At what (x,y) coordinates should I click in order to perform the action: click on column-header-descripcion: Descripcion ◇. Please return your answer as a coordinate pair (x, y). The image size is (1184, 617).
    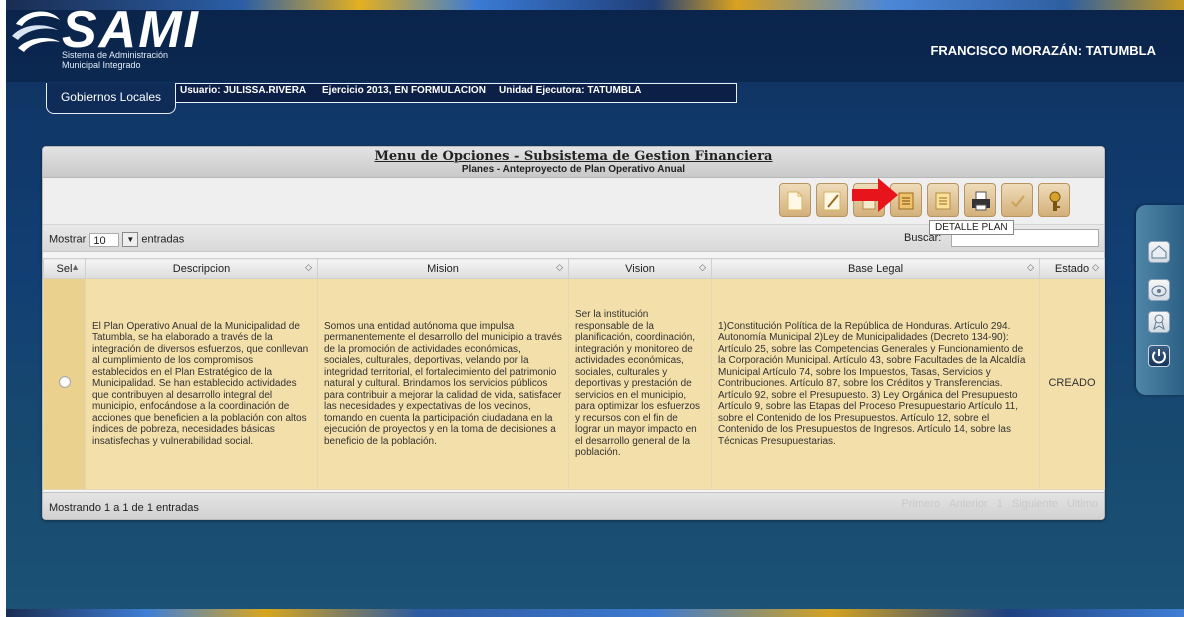
    Looking at the image, I should click on (201, 268).